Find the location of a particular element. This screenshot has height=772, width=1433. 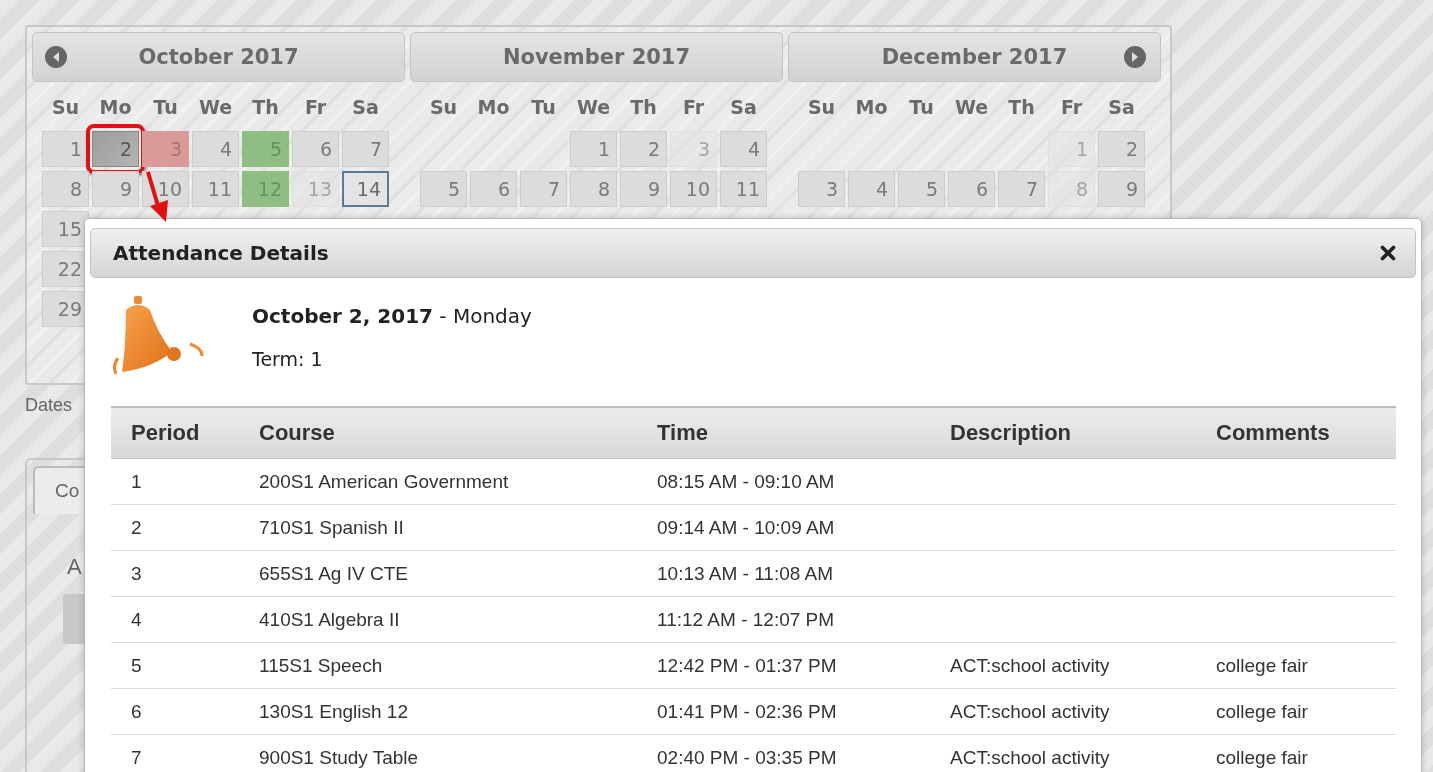

right-triangle-icon is located at coordinates (1135, 57).